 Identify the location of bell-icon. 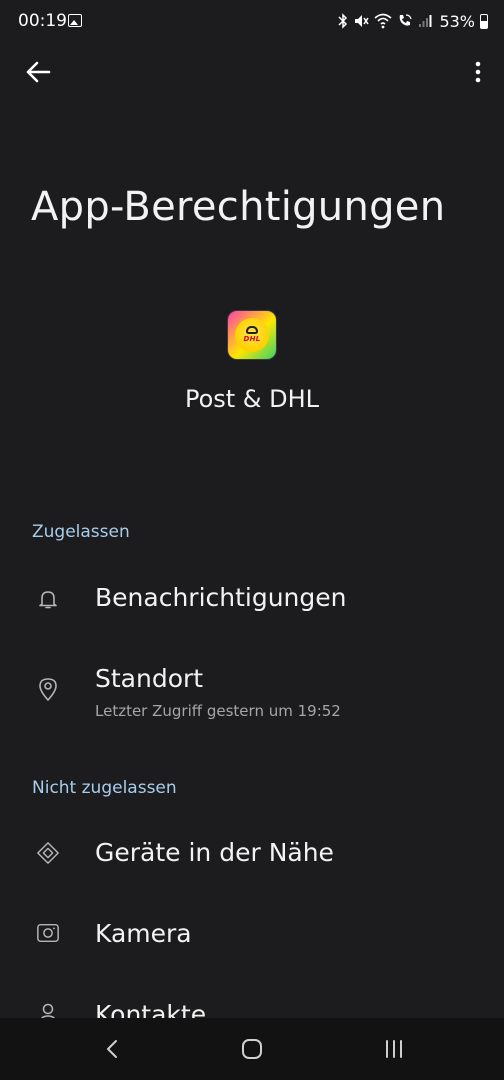
(48, 599).